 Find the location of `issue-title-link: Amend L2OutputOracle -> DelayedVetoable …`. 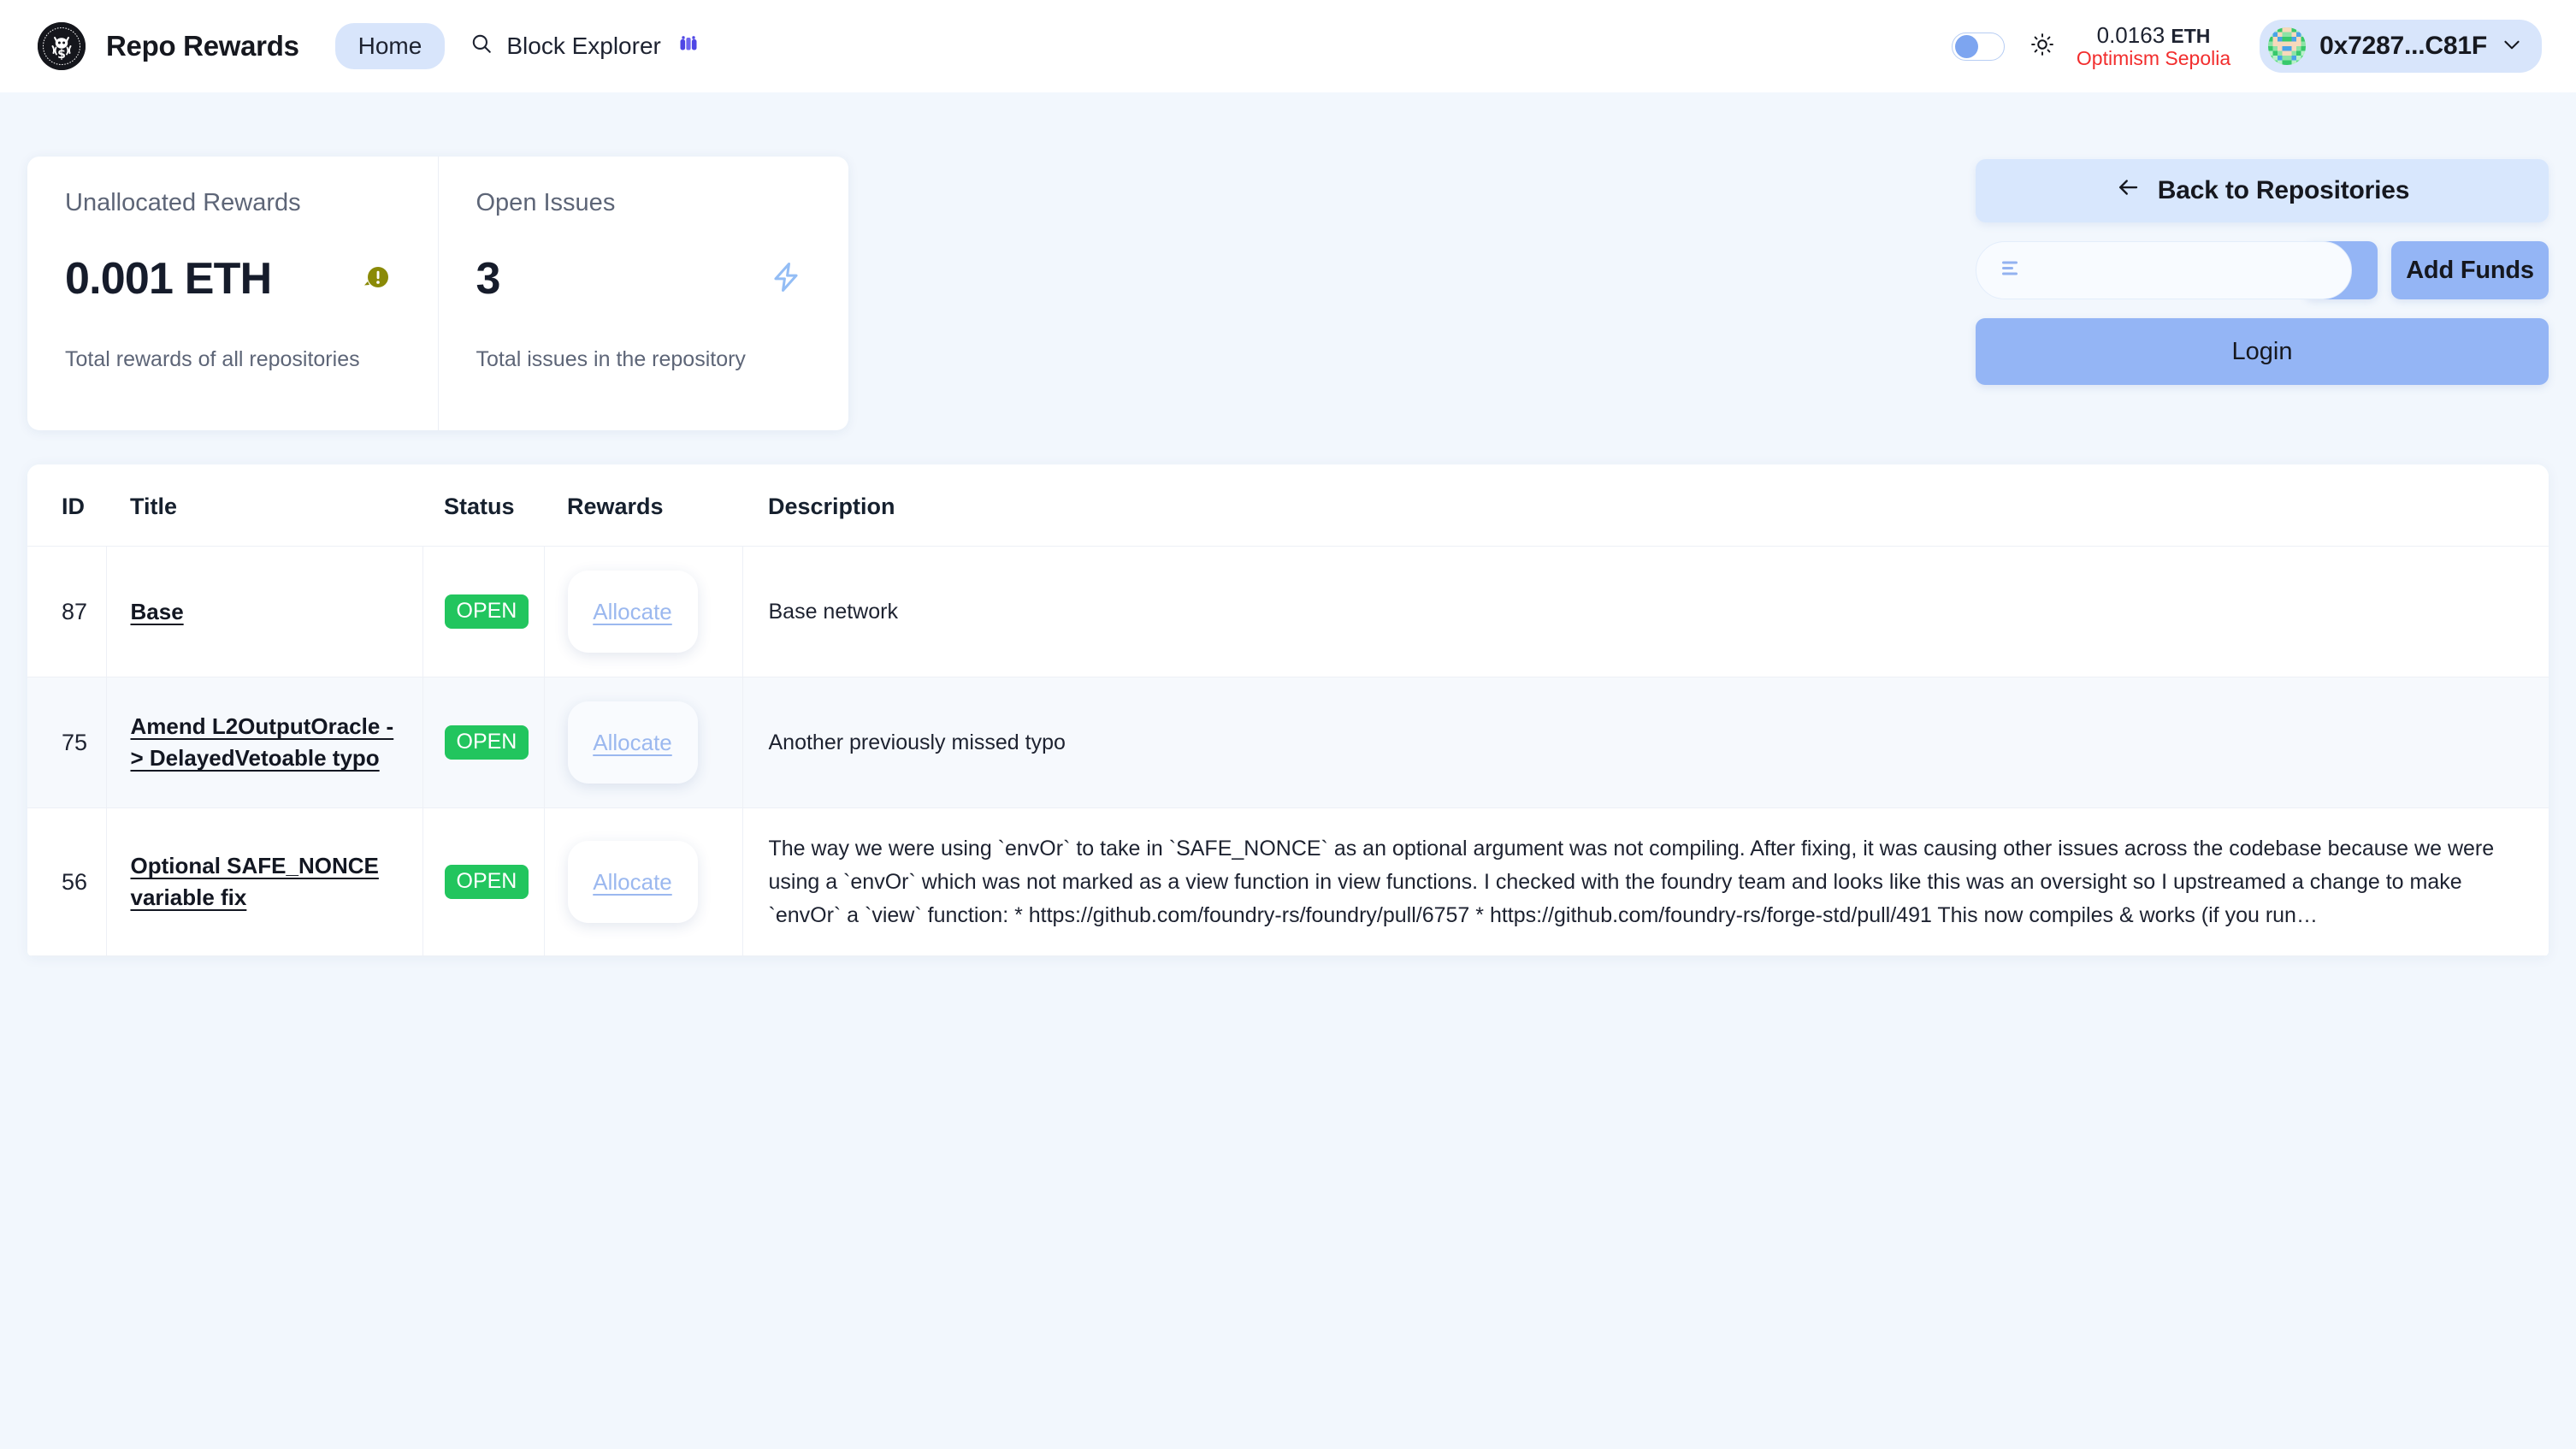

issue-title-link: Amend L2OutputOracle -> DelayedVetoable … is located at coordinates (262, 742).